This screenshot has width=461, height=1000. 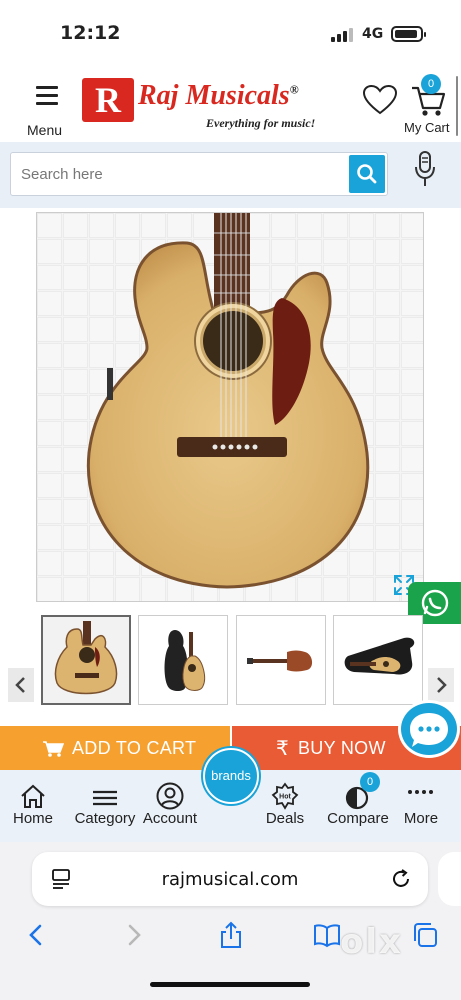 I want to click on guitar-case-thumbnail, so click(x=183, y=660).